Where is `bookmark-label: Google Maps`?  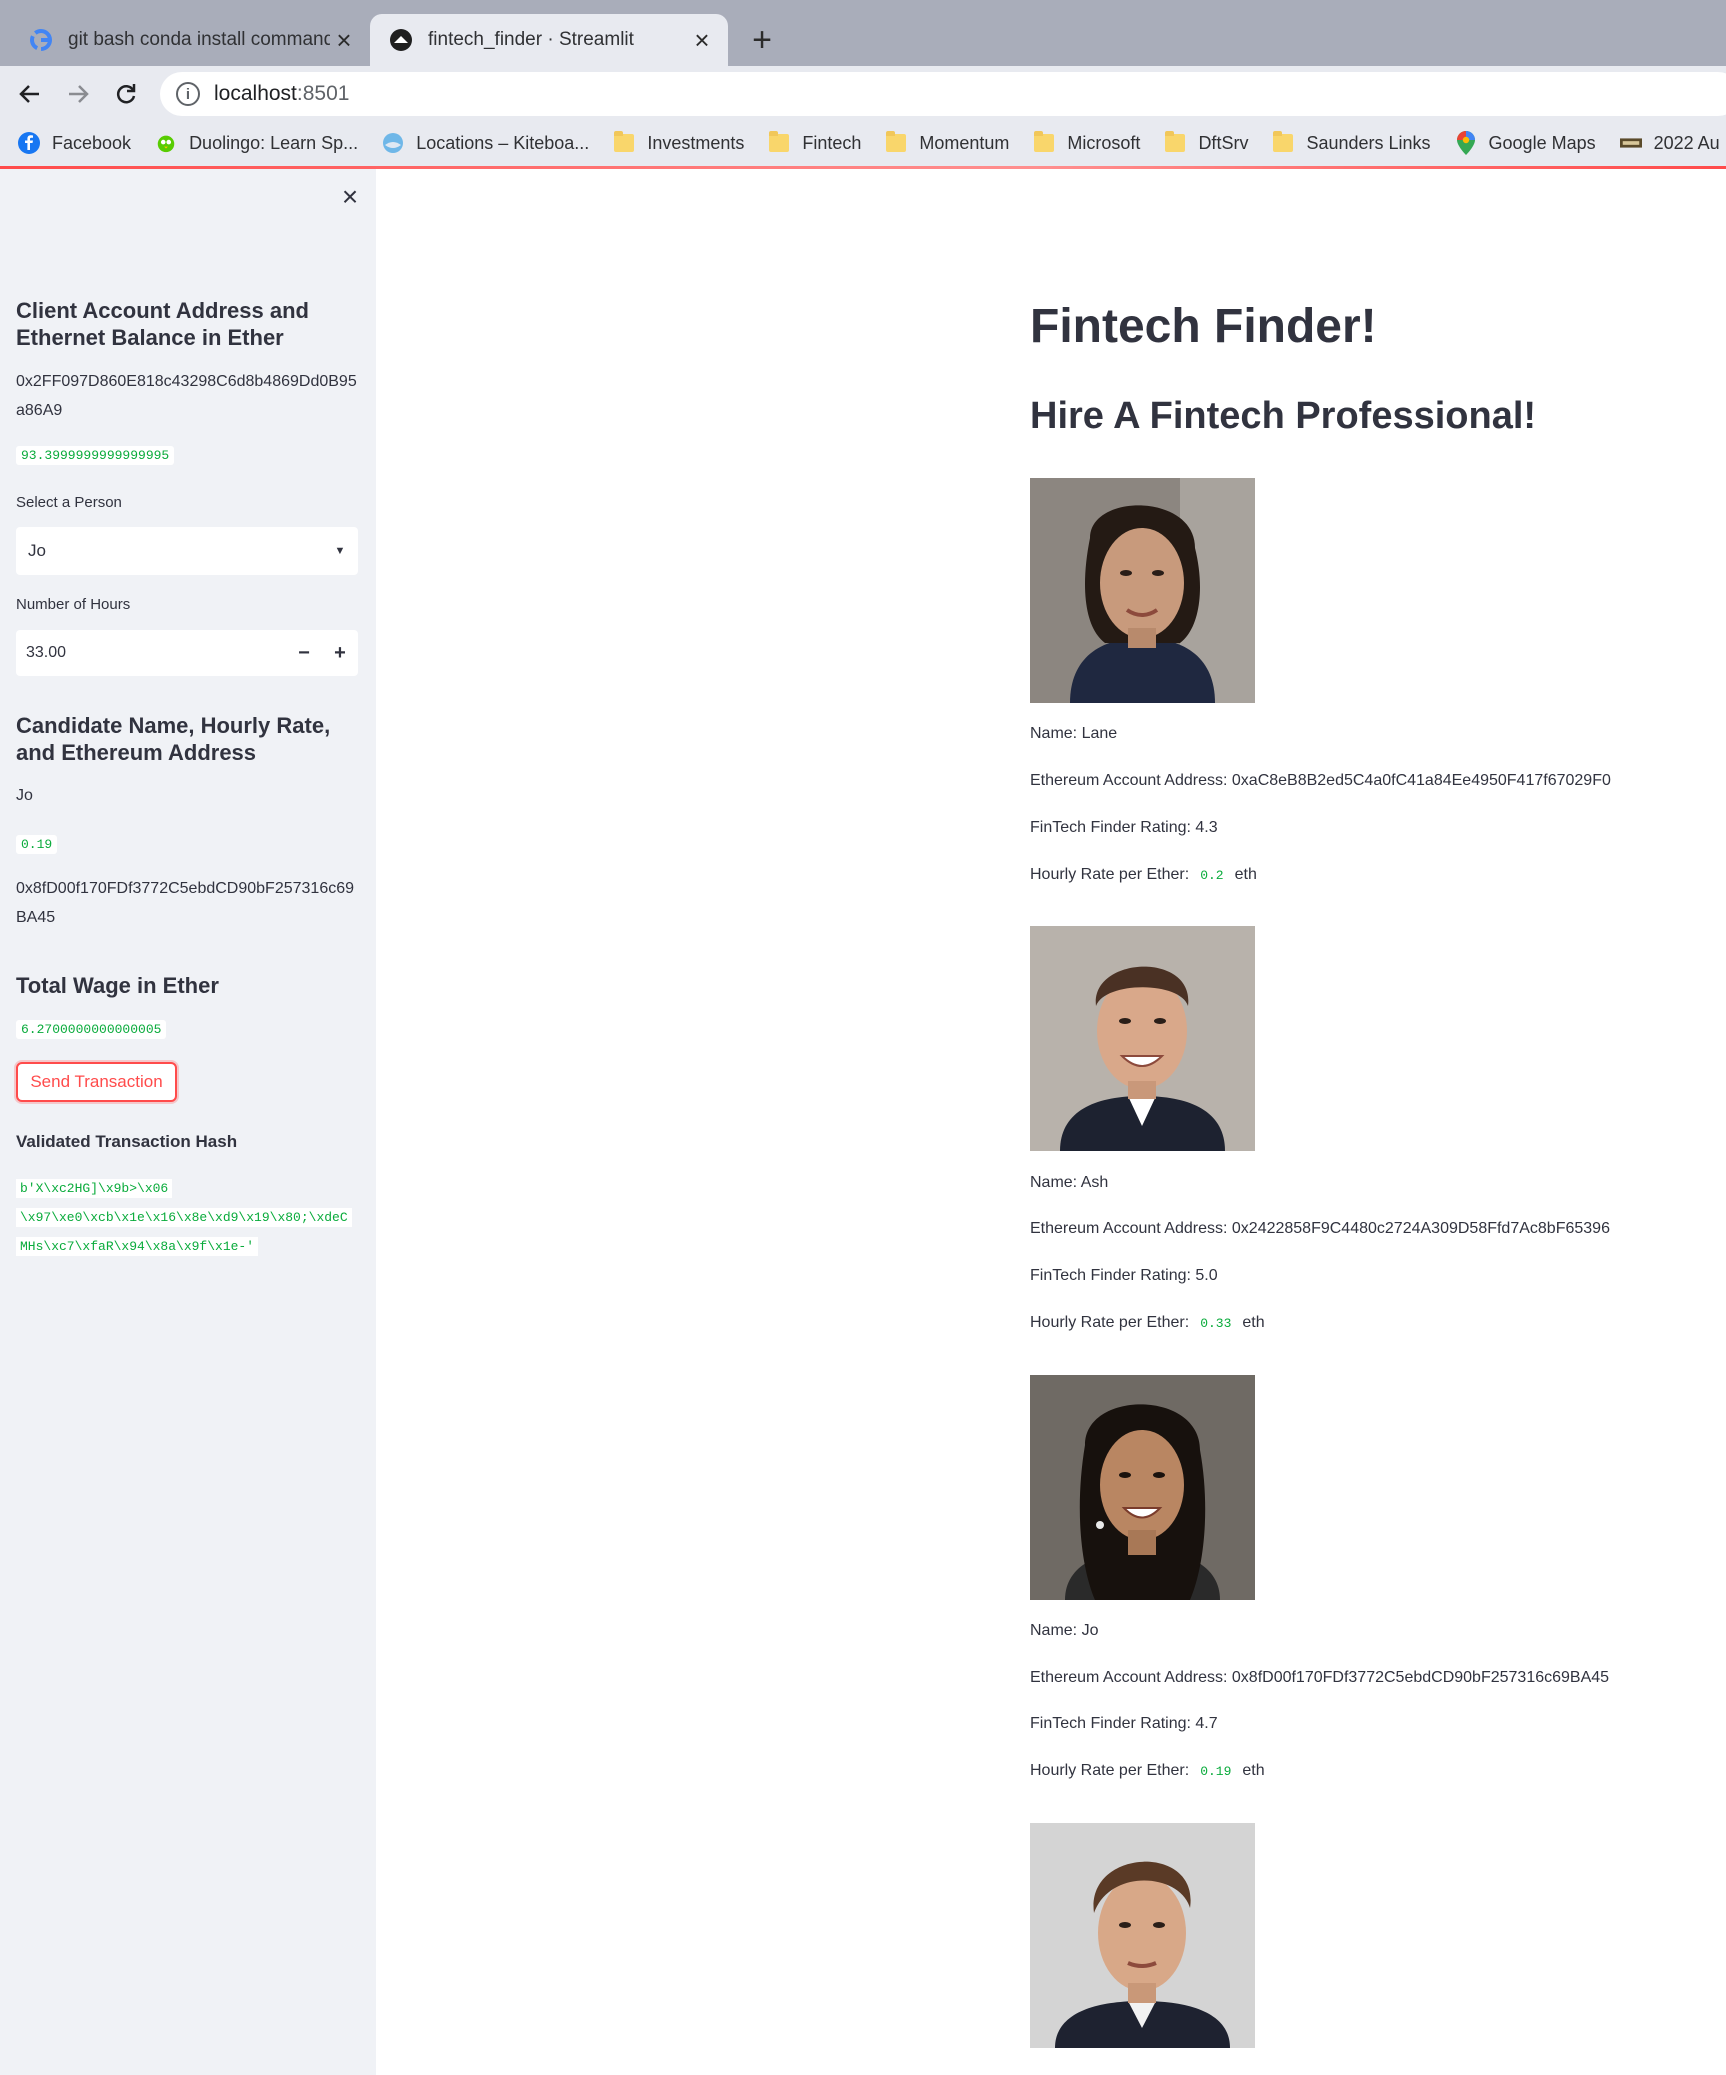
bookmark-label: Google Maps is located at coordinates (1542, 142).